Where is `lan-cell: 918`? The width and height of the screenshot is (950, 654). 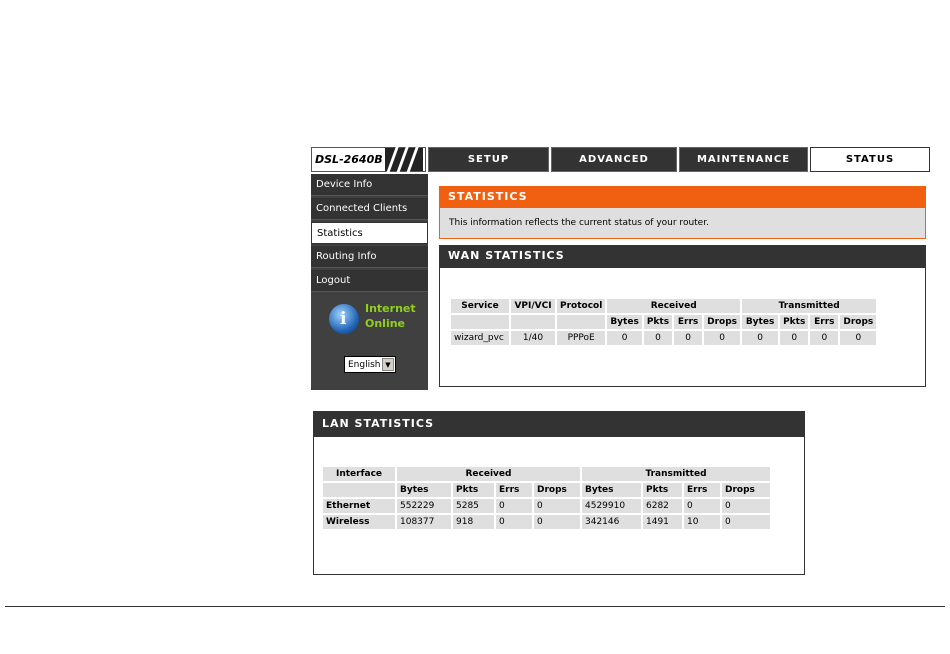 lan-cell: 918 is located at coordinates (473, 522).